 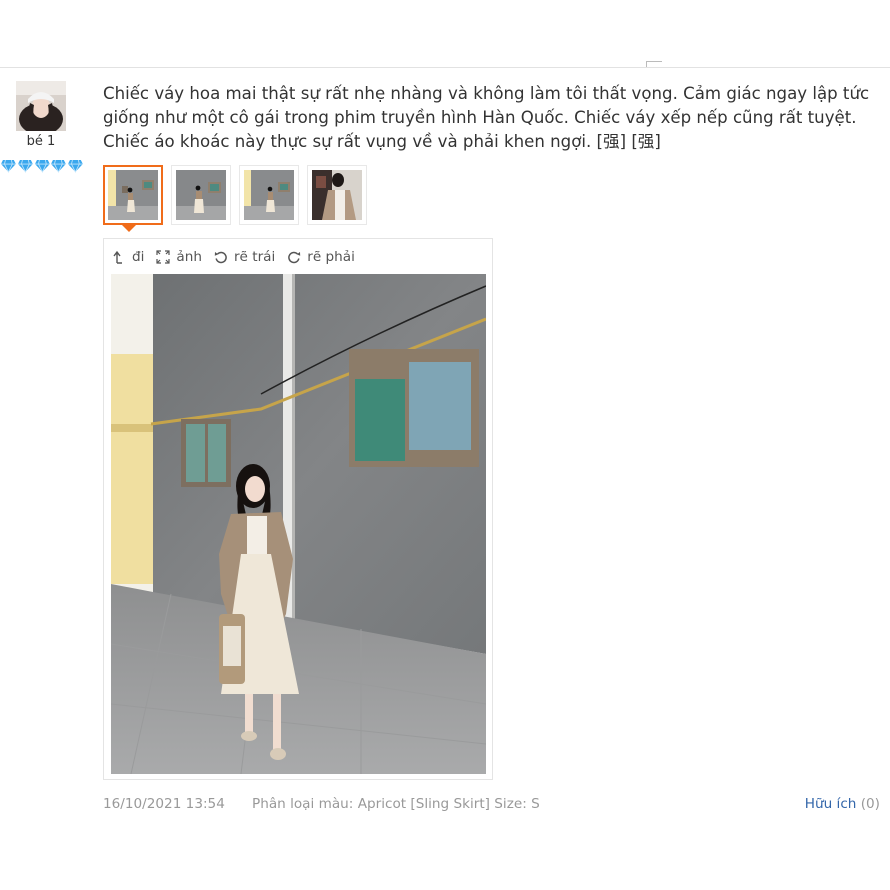 I want to click on view-original-button: ảnh, so click(x=179, y=257).